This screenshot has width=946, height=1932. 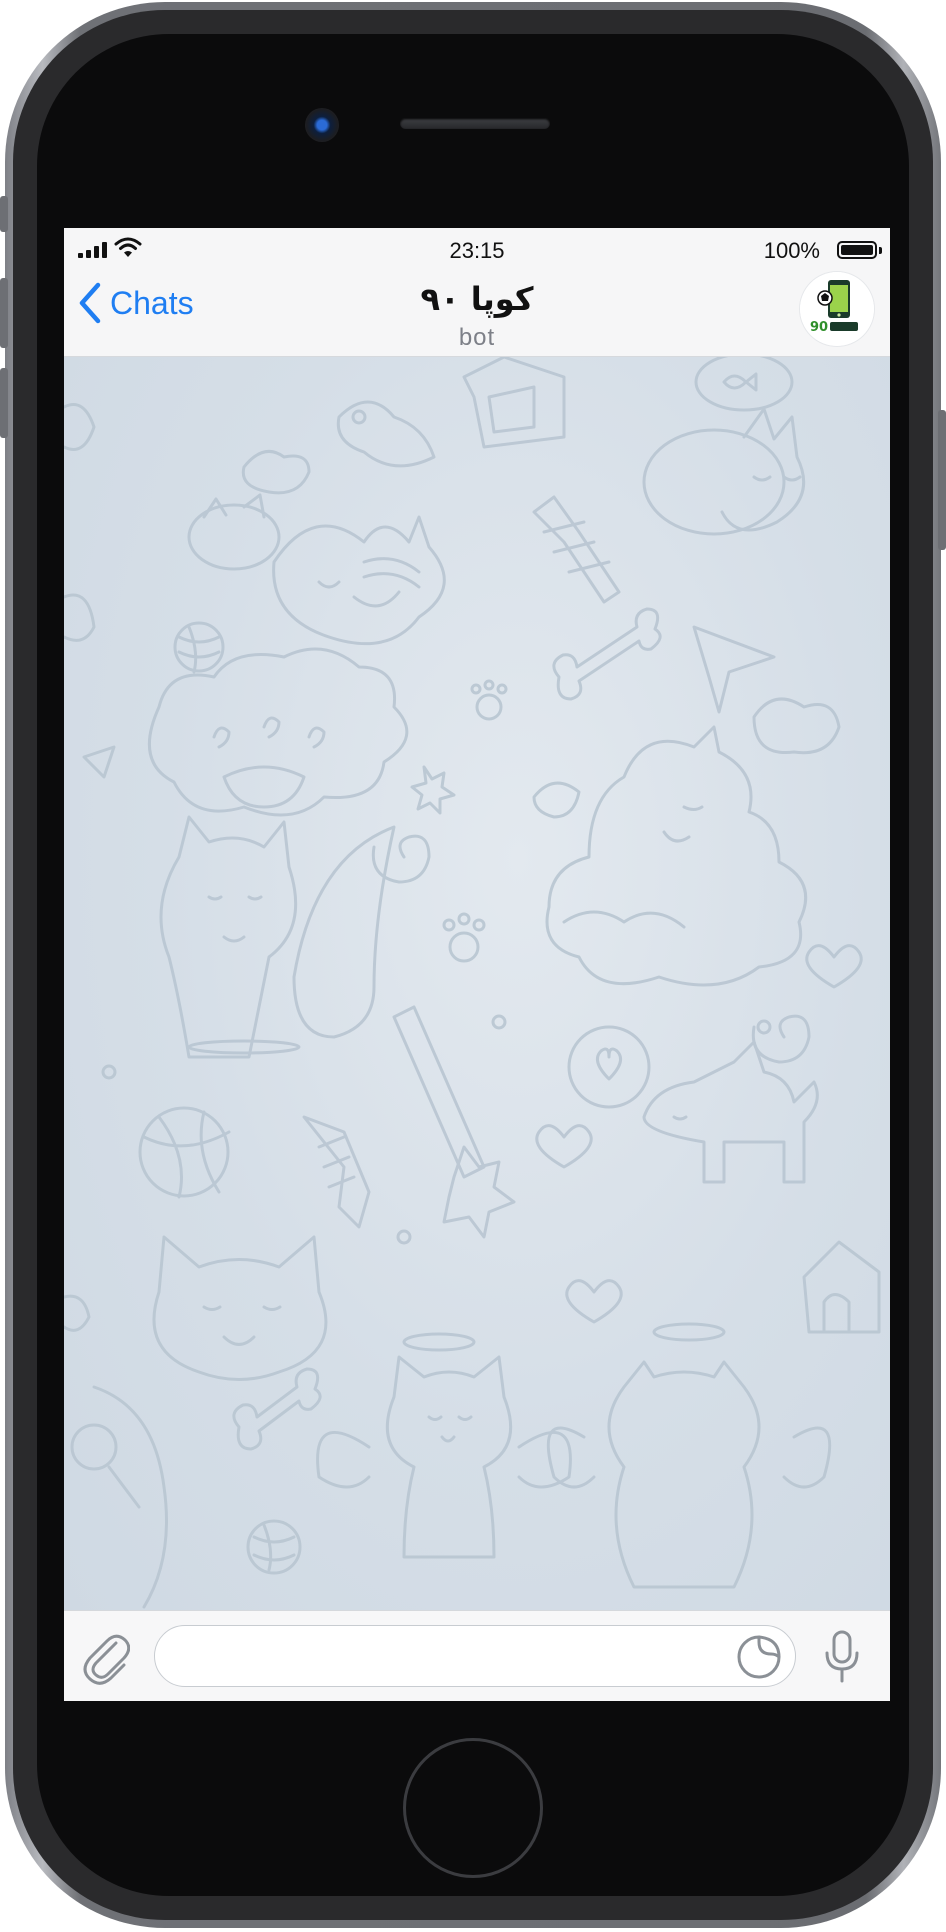 What do you see at coordinates (106, 1659) in the screenshot?
I see `paperclip-icon` at bounding box center [106, 1659].